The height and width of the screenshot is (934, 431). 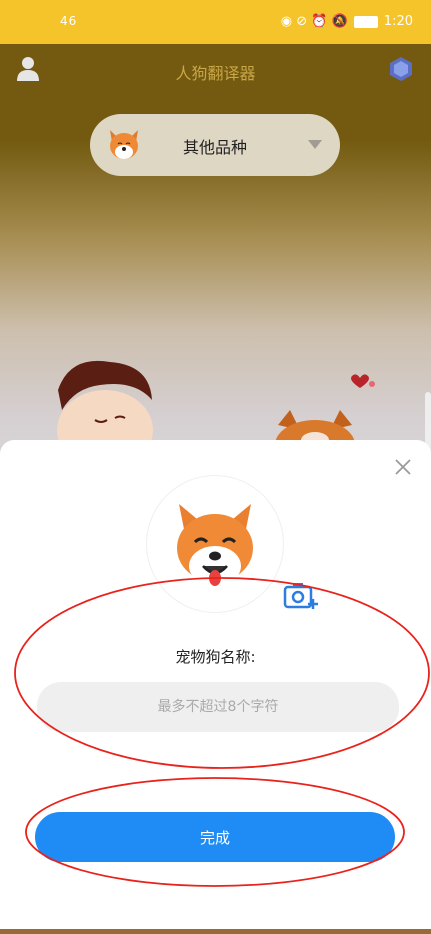 What do you see at coordinates (301, 596) in the screenshot?
I see `camera-add-icon` at bounding box center [301, 596].